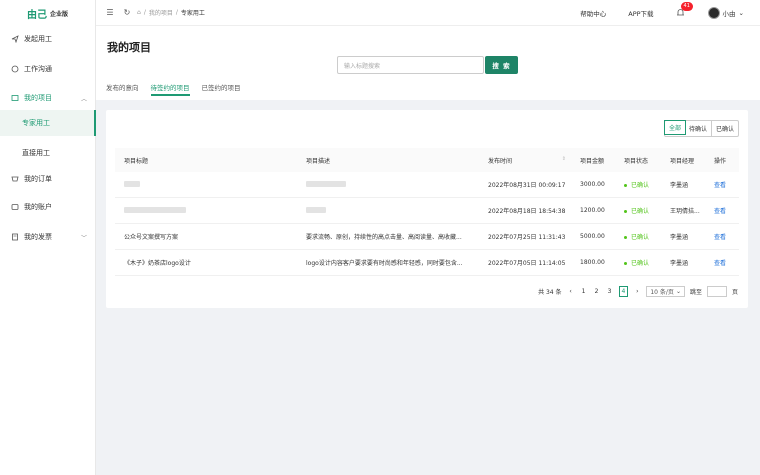 Image resolution: width=760 pixels, height=475 pixels. I want to click on sidebar-subitem-direct: 直接用工, so click(48, 153).